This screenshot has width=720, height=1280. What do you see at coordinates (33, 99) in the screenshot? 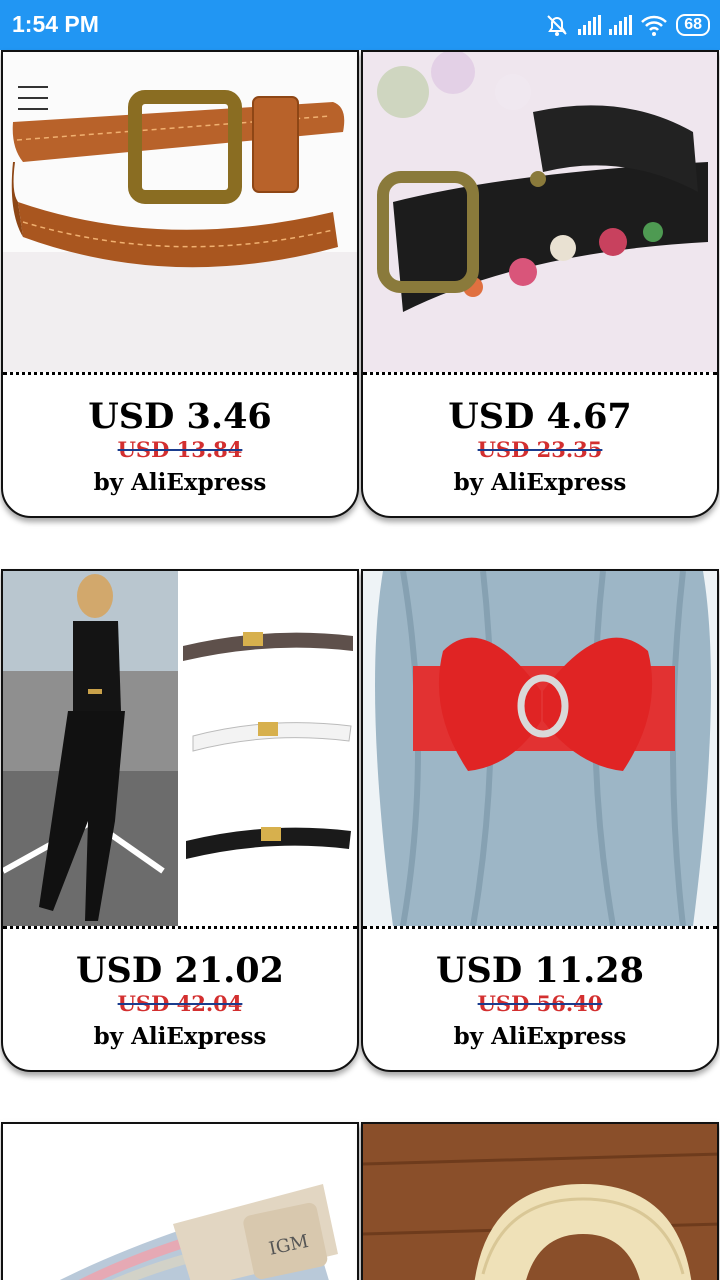
I see `menu-icon` at bounding box center [33, 99].